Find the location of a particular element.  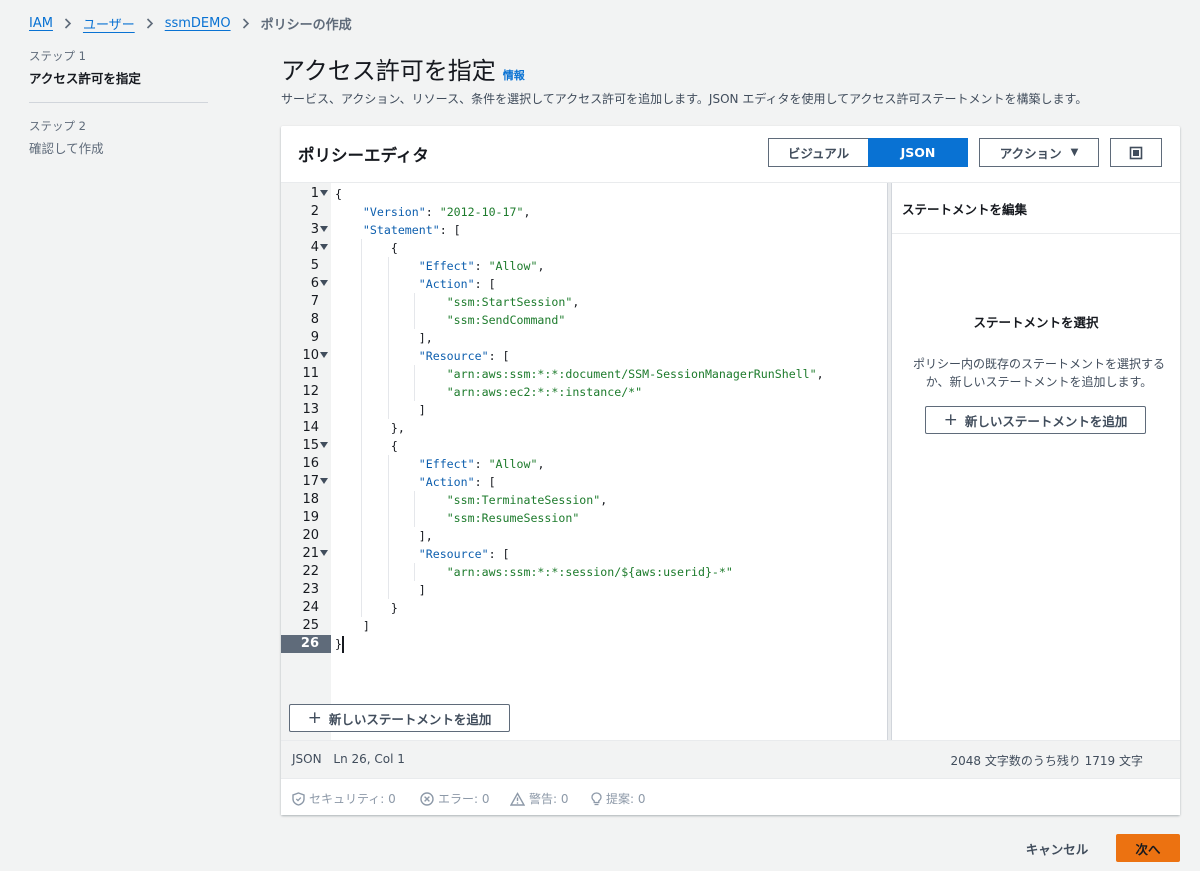

shield-icon is located at coordinates (298, 798).